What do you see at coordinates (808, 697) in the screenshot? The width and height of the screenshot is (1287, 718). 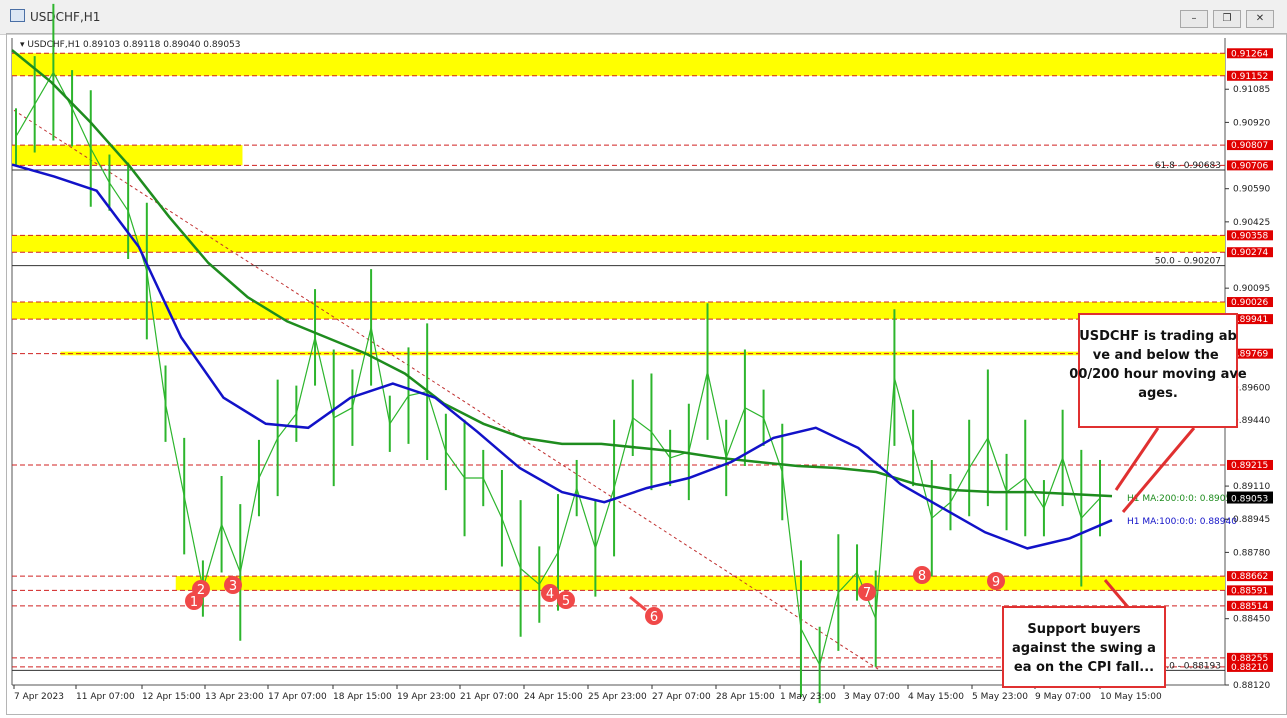 I see `x-tick-label: 1 May 23:00` at bounding box center [808, 697].